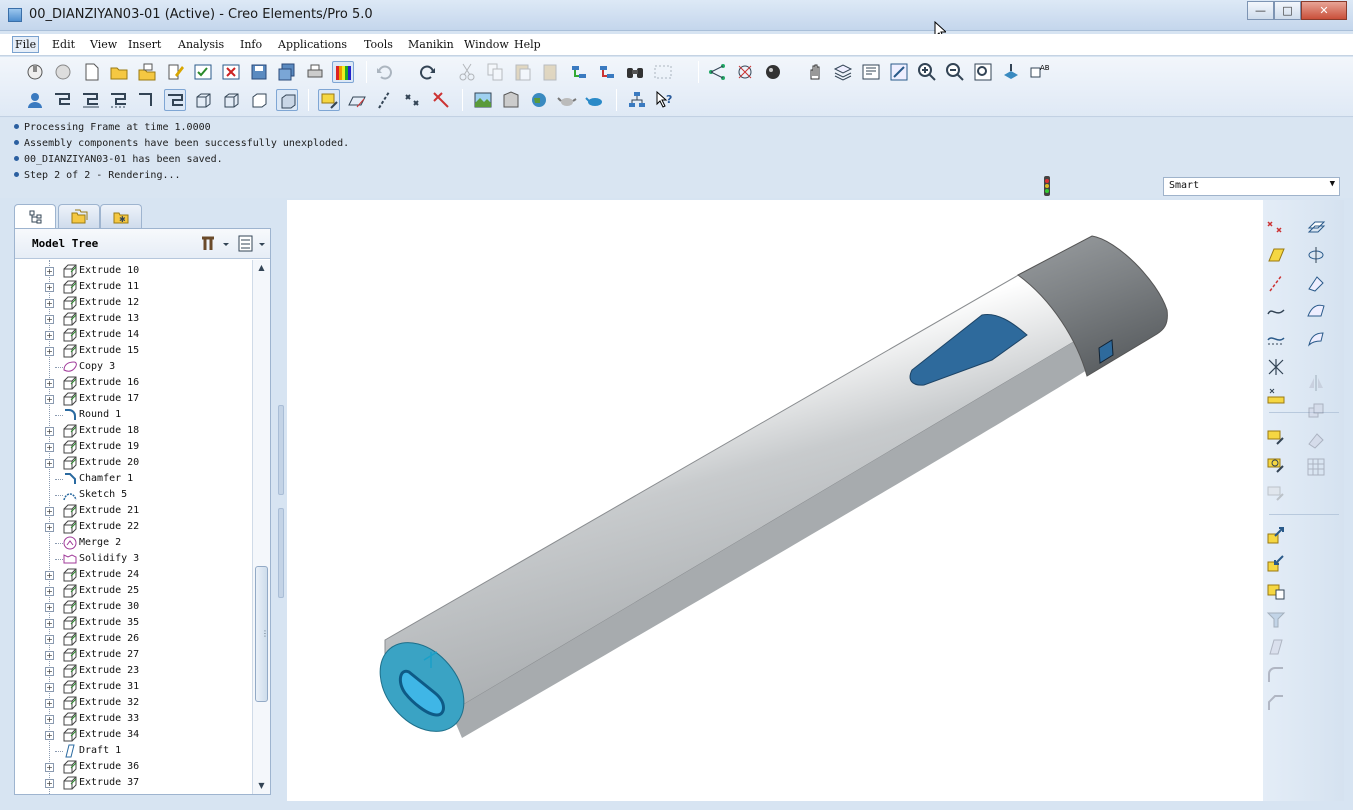 Image resolution: width=1353 pixels, height=810 pixels. I want to click on user-icon, so click(35, 100).